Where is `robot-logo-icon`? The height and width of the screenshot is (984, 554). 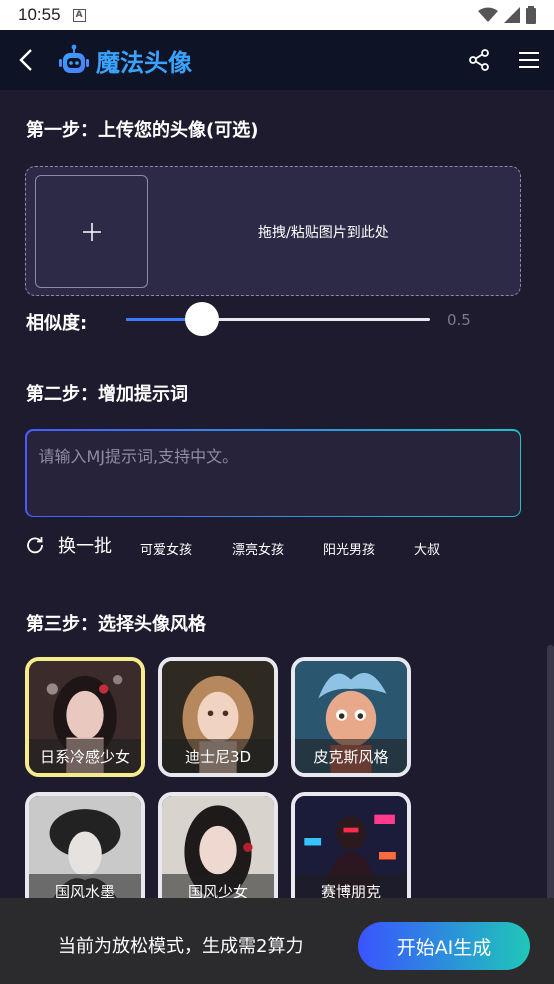 robot-logo-icon is located at coordinates (74, 58).